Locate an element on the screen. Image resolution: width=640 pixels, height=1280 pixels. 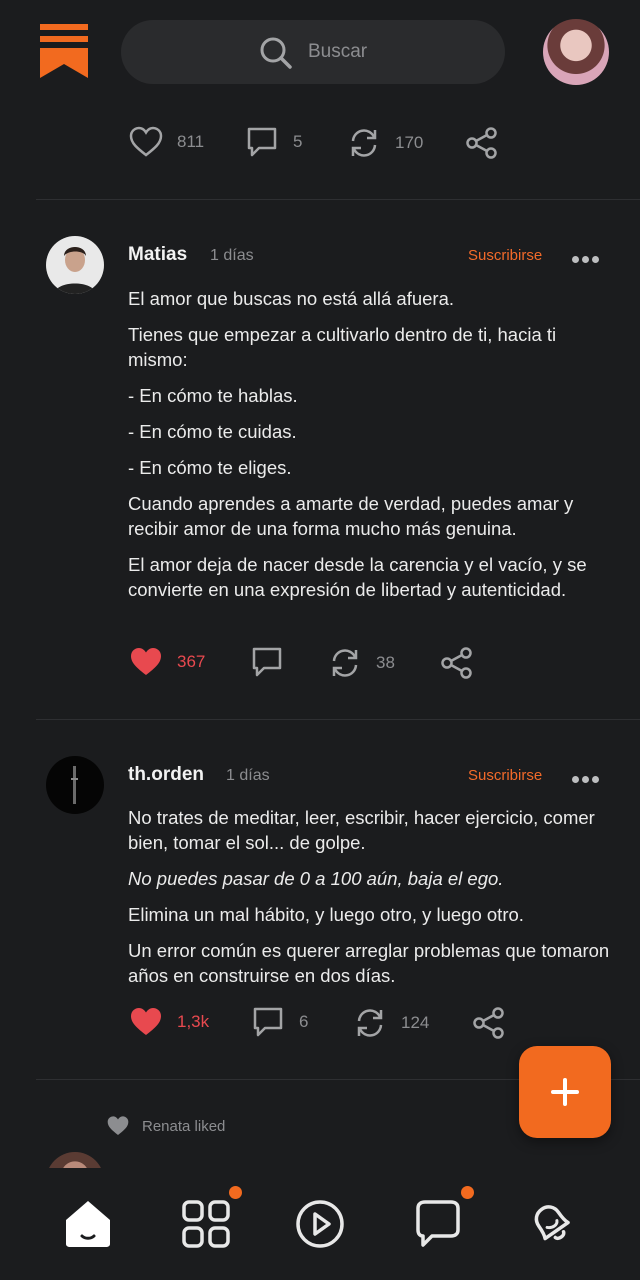
like-count: 367 is located at coordinates (191, 661).